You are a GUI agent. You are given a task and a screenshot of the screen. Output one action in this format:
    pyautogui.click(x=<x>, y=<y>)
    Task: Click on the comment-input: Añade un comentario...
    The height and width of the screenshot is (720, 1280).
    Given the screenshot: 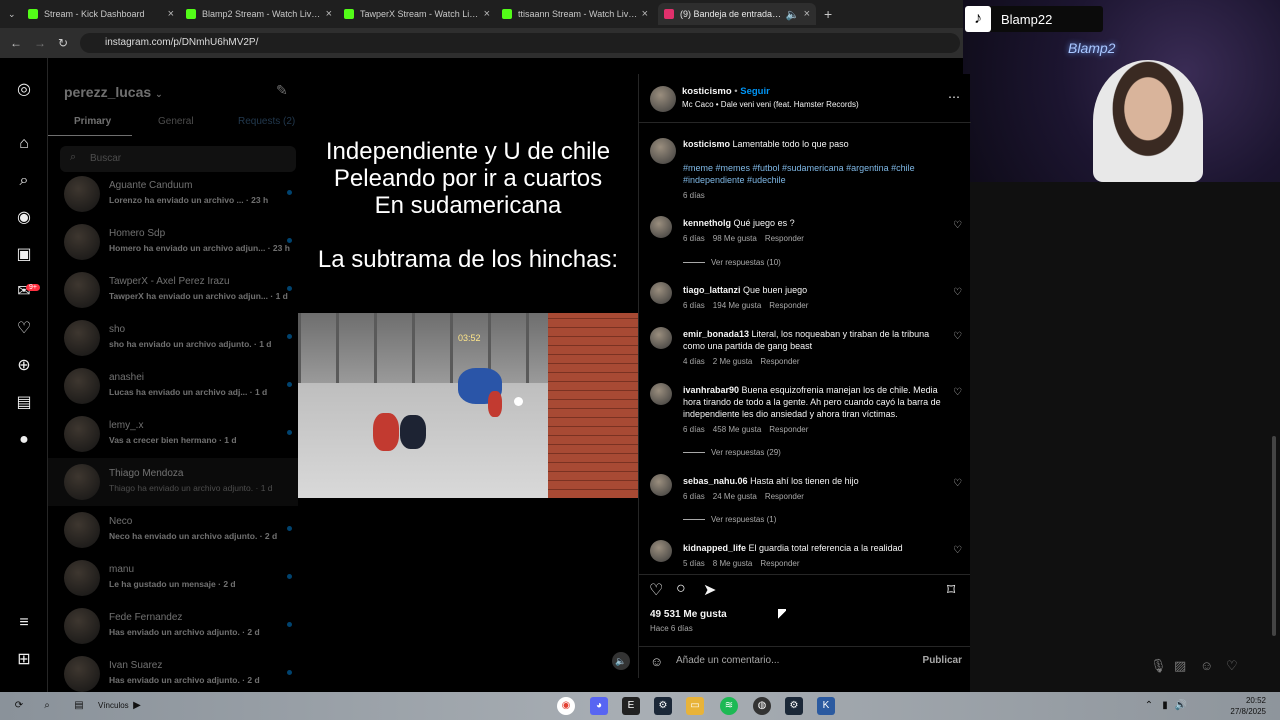 What is the action you would take?
    pyautogui.click(x=727, y=660)
    